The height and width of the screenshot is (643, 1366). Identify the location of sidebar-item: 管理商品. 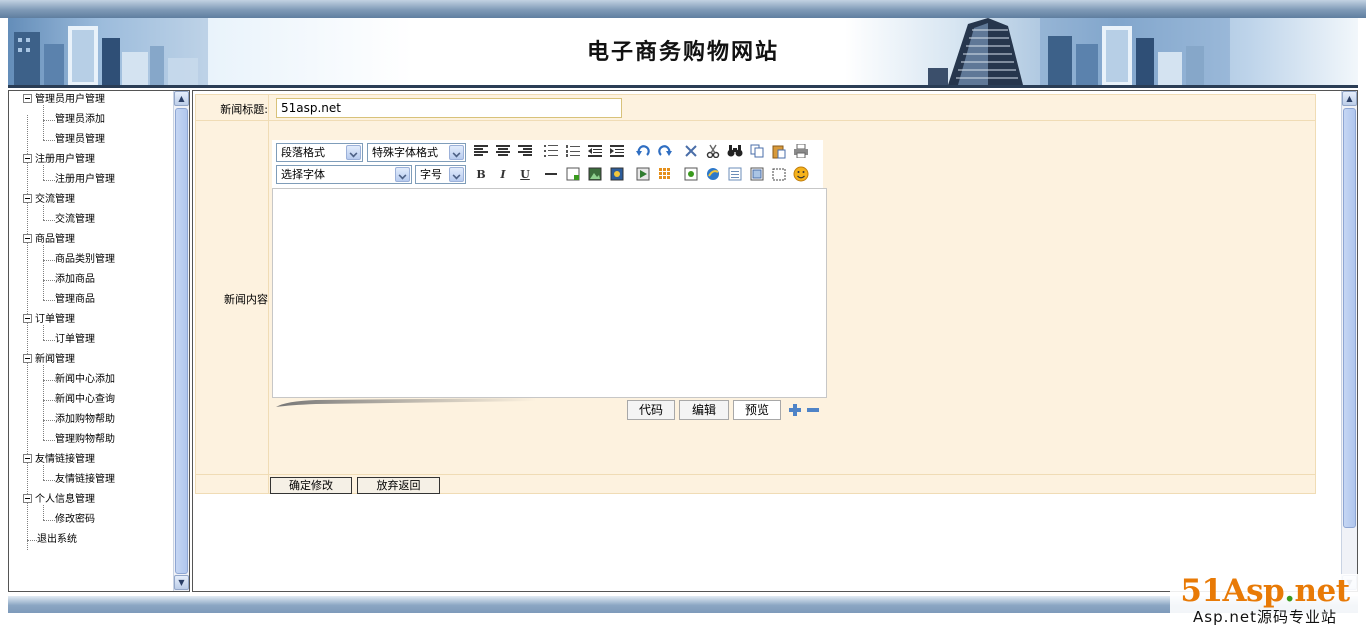
(75, 300).